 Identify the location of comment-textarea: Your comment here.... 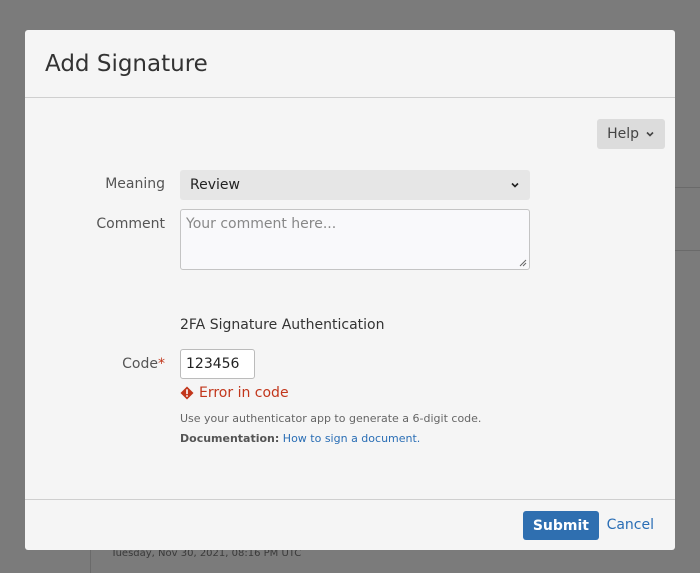
(355, 239).